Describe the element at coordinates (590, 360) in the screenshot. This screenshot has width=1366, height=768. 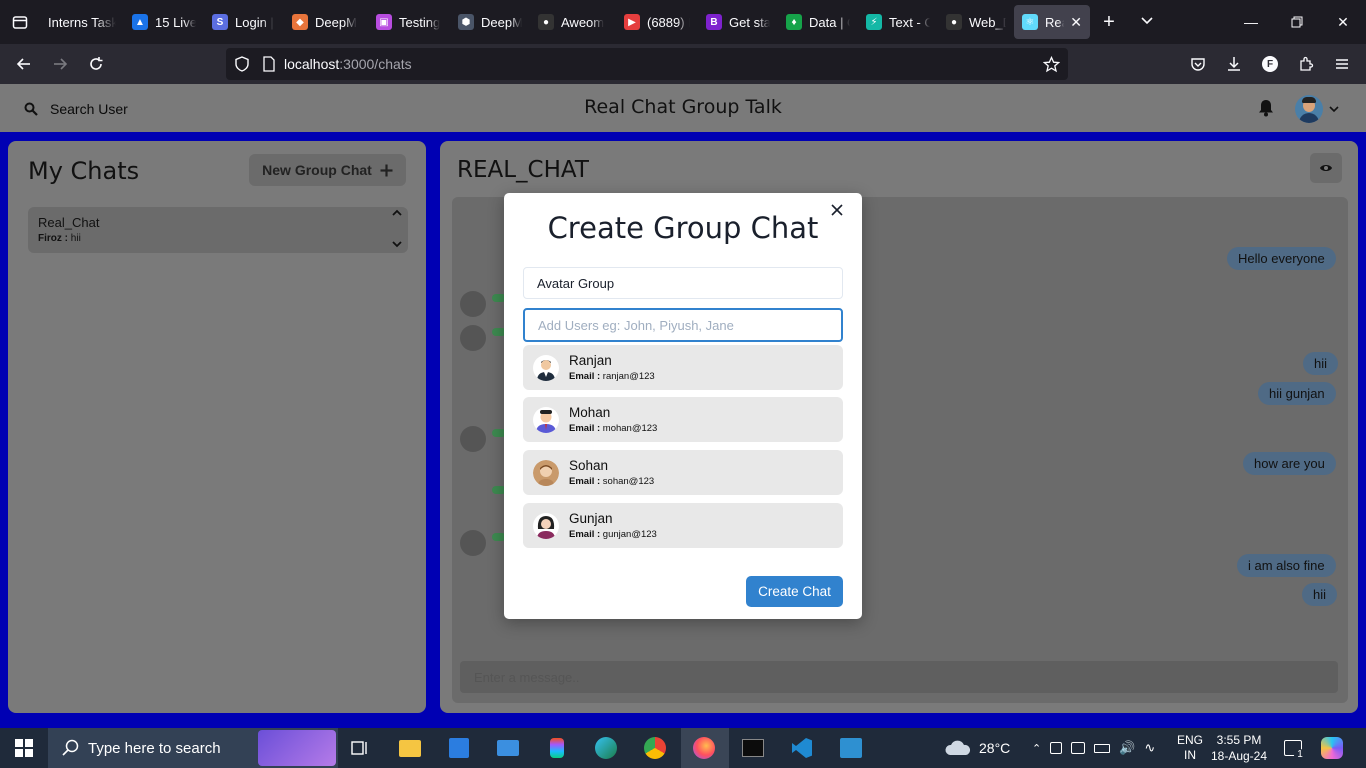
I see `user-name: Ranjan` at that location.